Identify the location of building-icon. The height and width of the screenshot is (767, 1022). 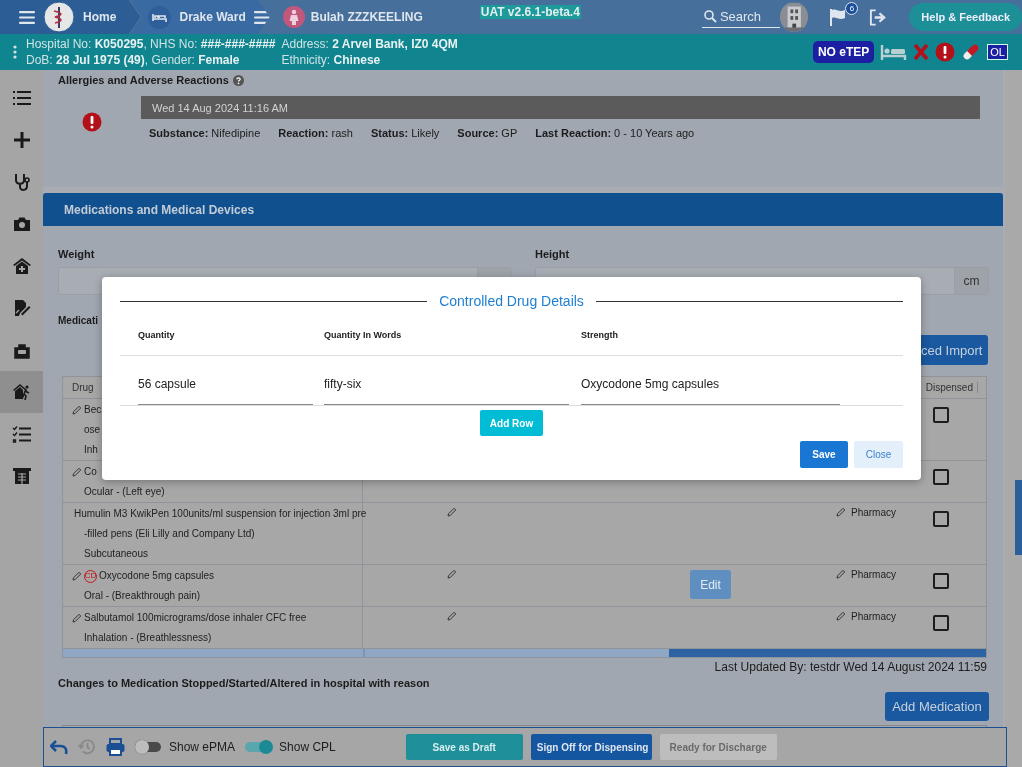
(21, 476).